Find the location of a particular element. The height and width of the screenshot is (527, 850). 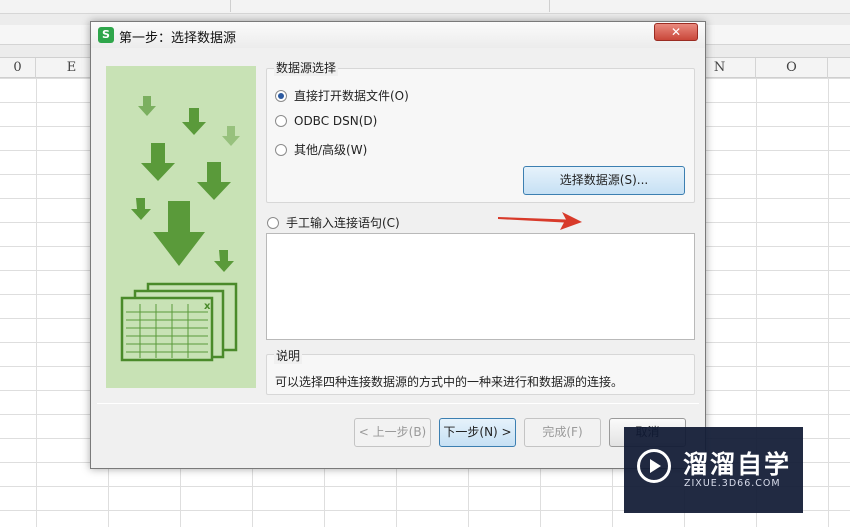

svg-text: x is located at coordinates (207, 306).